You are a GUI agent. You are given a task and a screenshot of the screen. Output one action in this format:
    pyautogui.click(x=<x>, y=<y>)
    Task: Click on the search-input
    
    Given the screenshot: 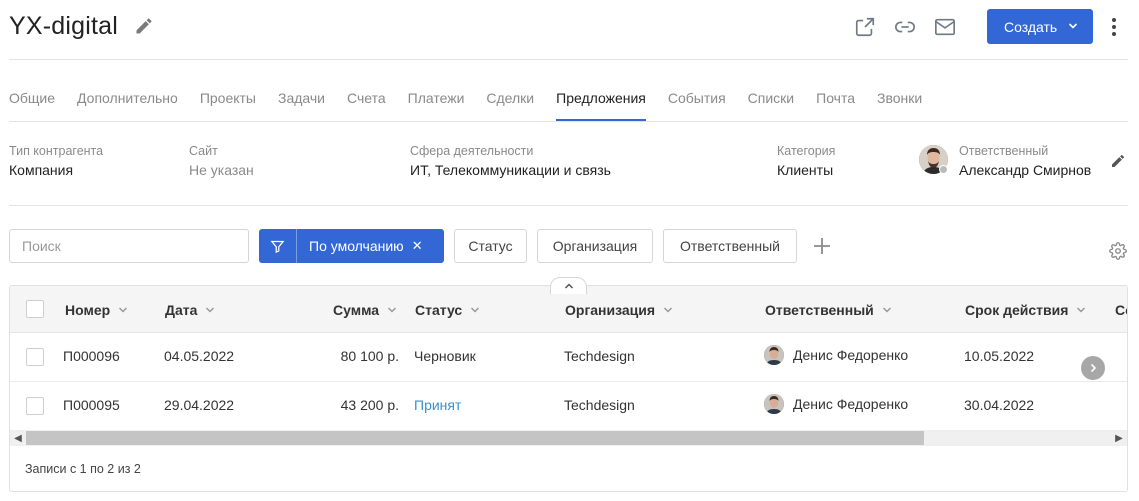 What is the action you would take?
    pyautogui.click(x=129, y=246)
    